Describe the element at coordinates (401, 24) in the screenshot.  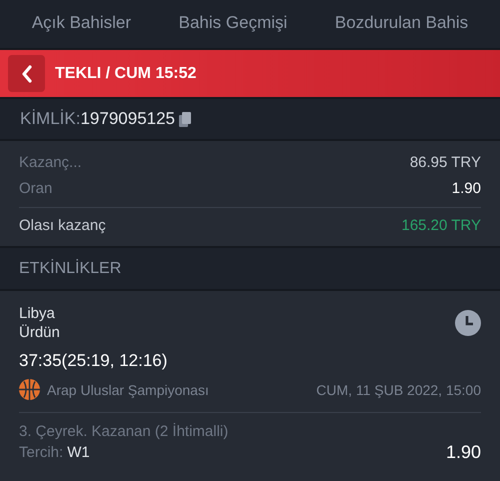
I see `tab: Bozdurulan Bahis` at that location.